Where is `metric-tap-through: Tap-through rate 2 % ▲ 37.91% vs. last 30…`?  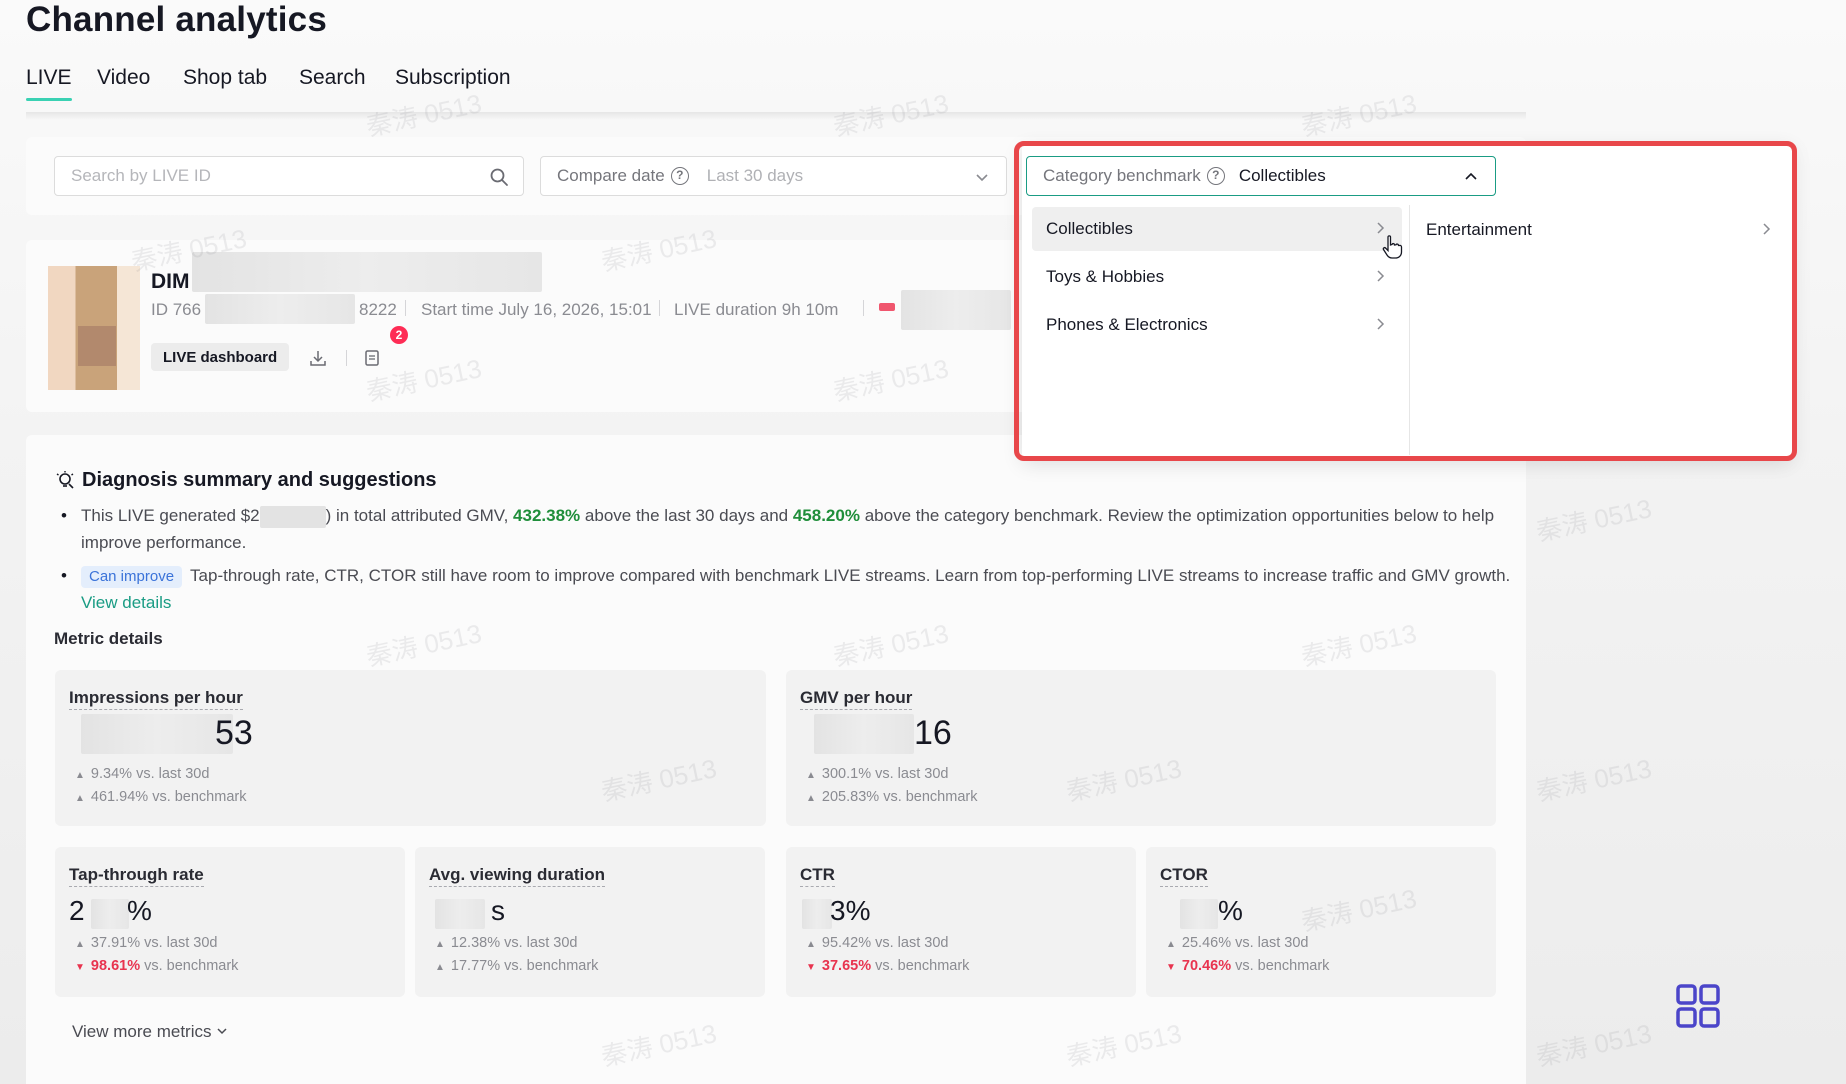 metric-tap-through: Tap-through rate 2 % ▲ 37.91% vs. last 30… is located at coordinates (230, 922).